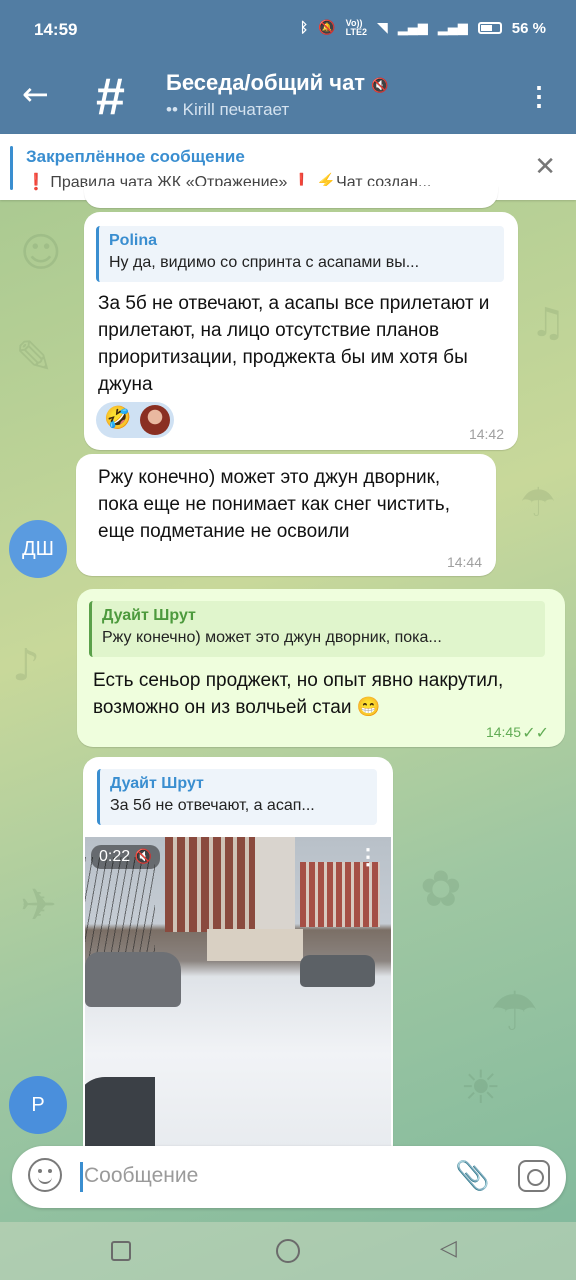  Describe the element at coordinates (548, 323) in the screenshot. I see `doodle-icon: ♫` at that location.